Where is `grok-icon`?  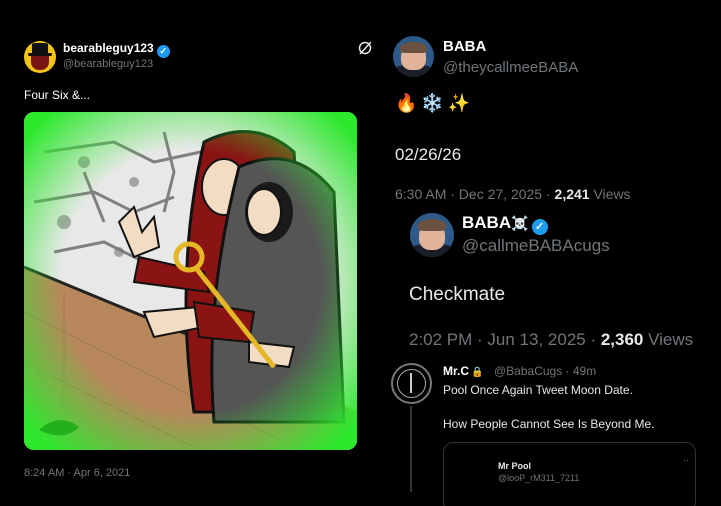 grok-icon is located at coordinates (365, 48).